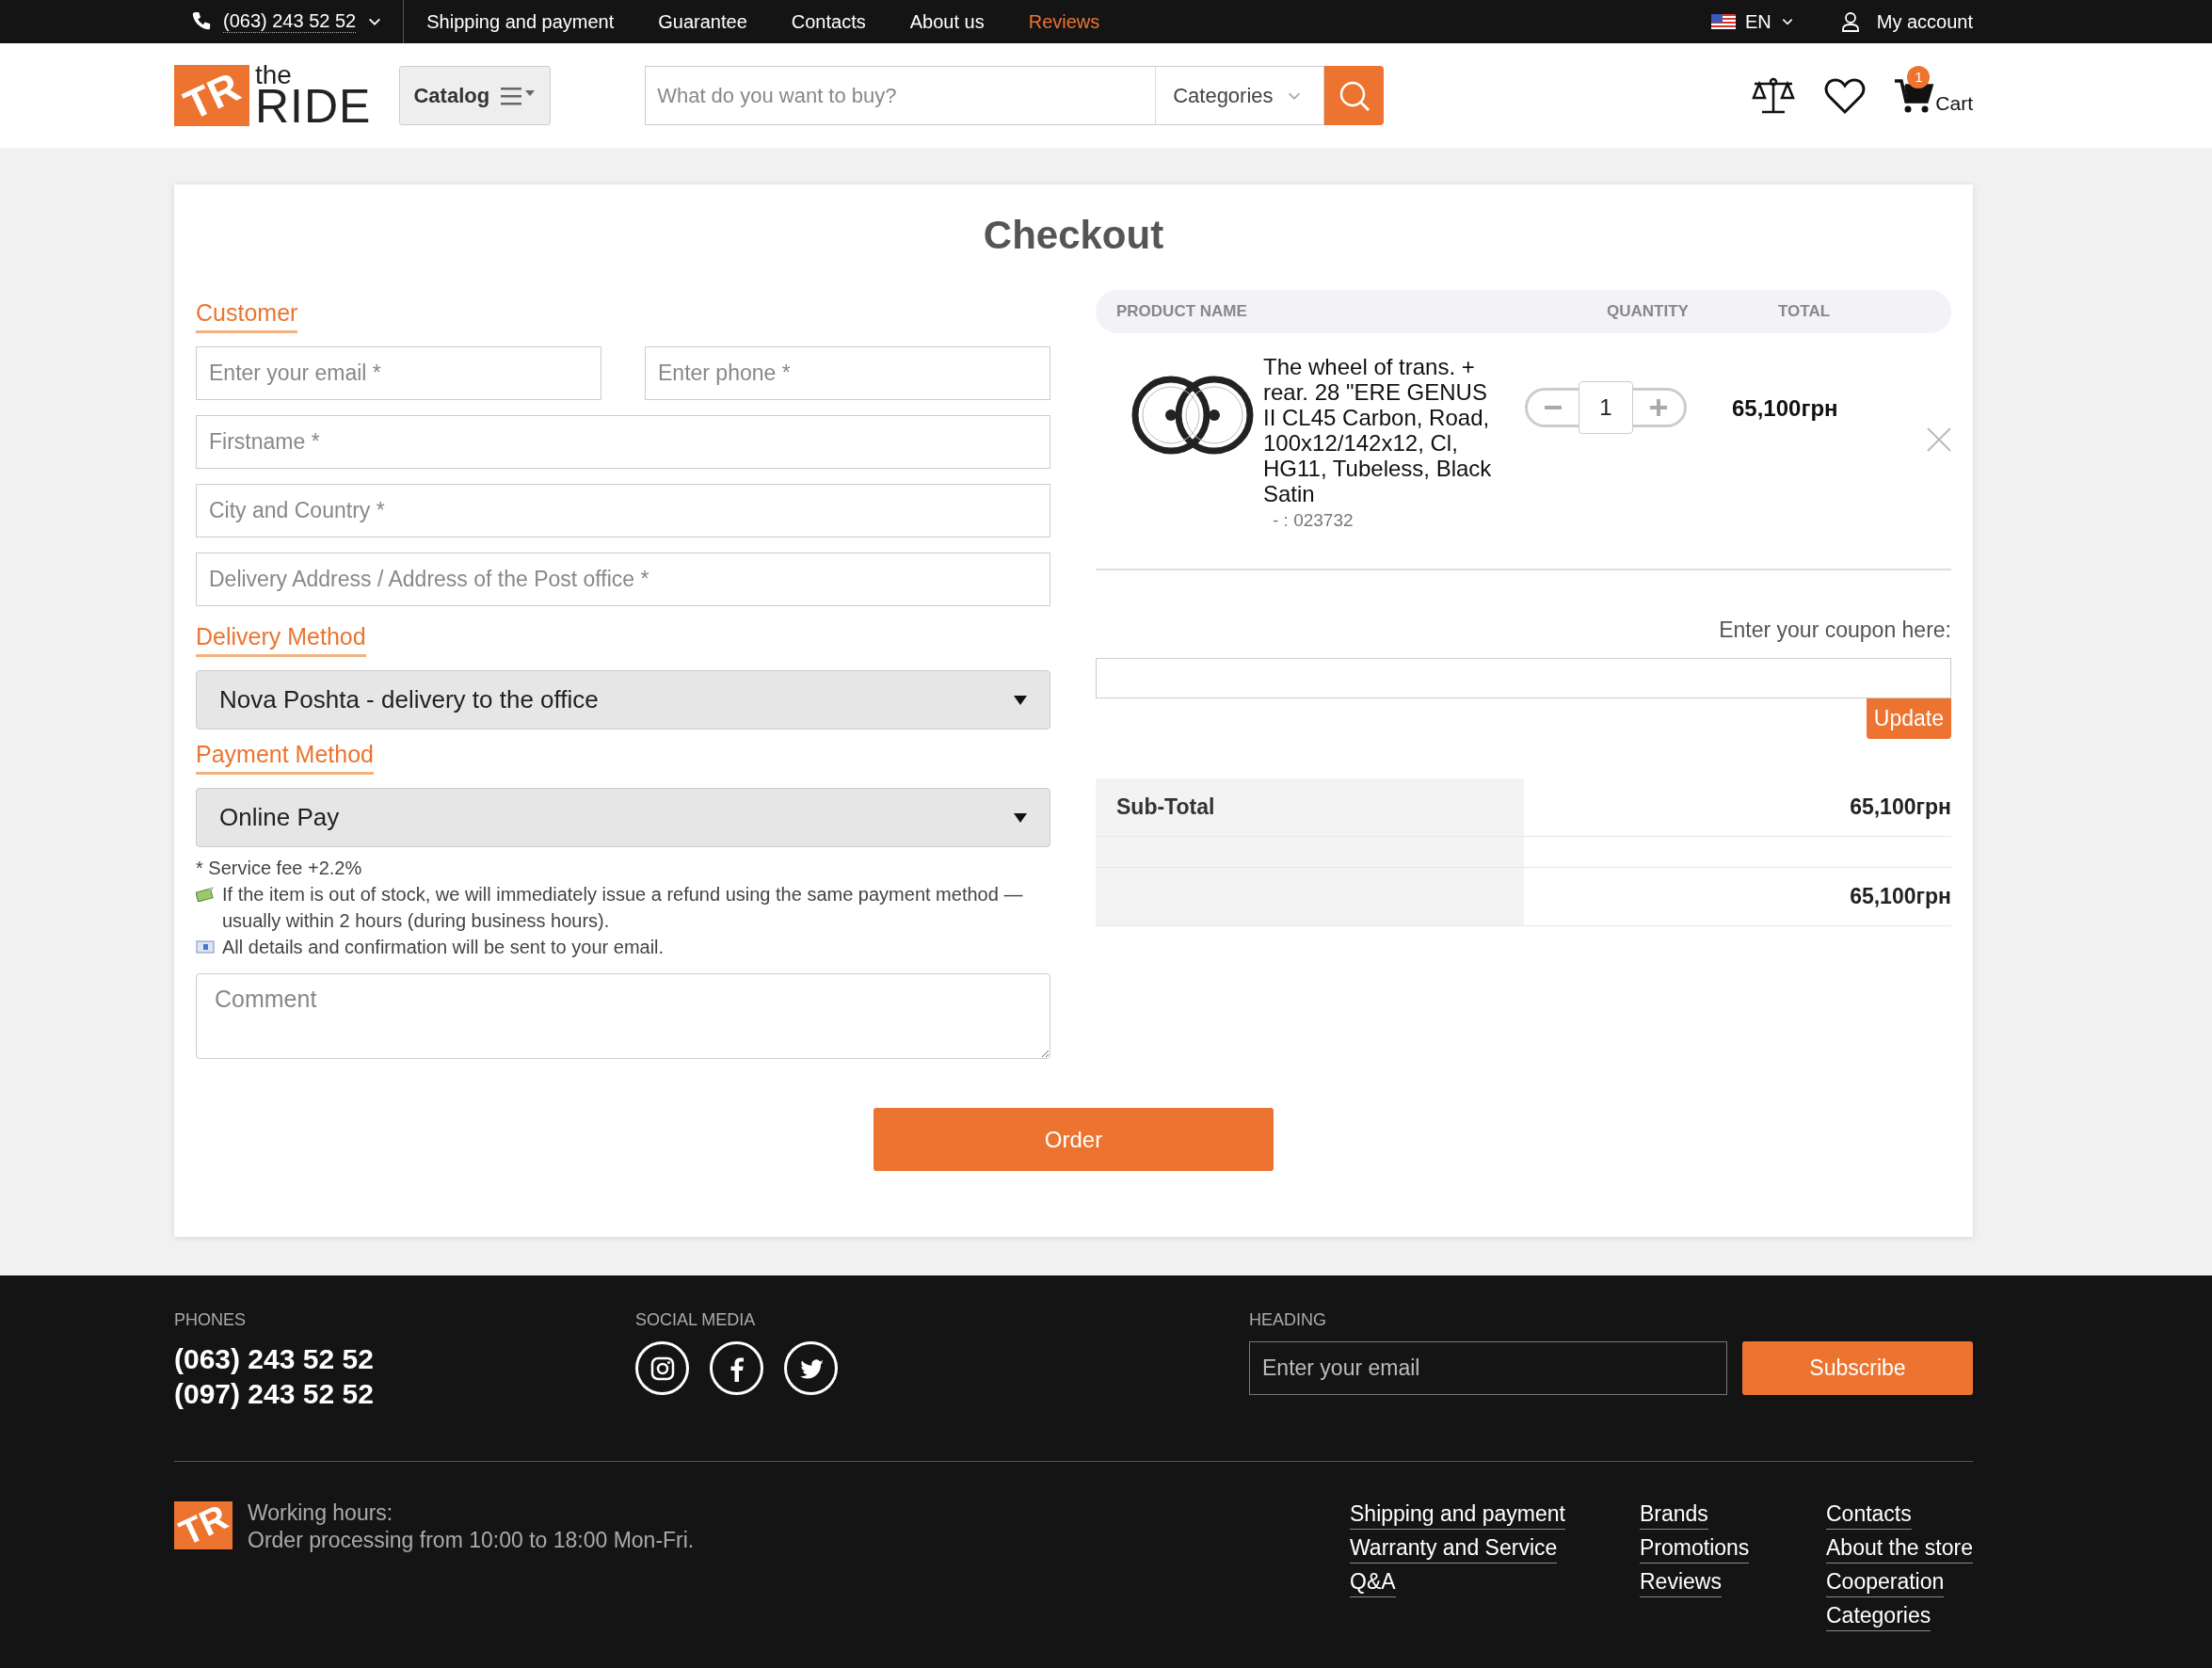  I want to click on us-flag-icon, so click(1723, 21).